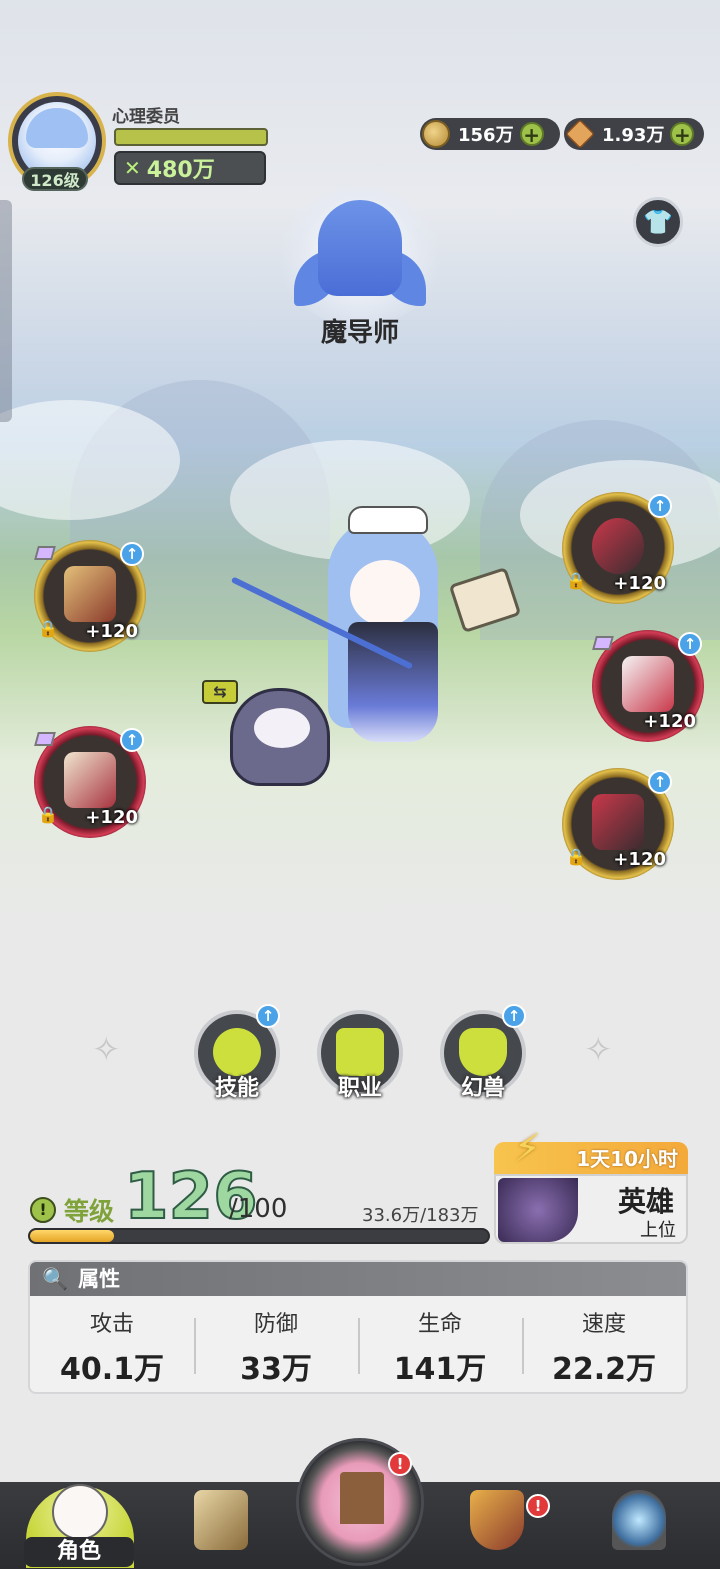  I want to click on attribute-name: 速度, so click(603, 1324).